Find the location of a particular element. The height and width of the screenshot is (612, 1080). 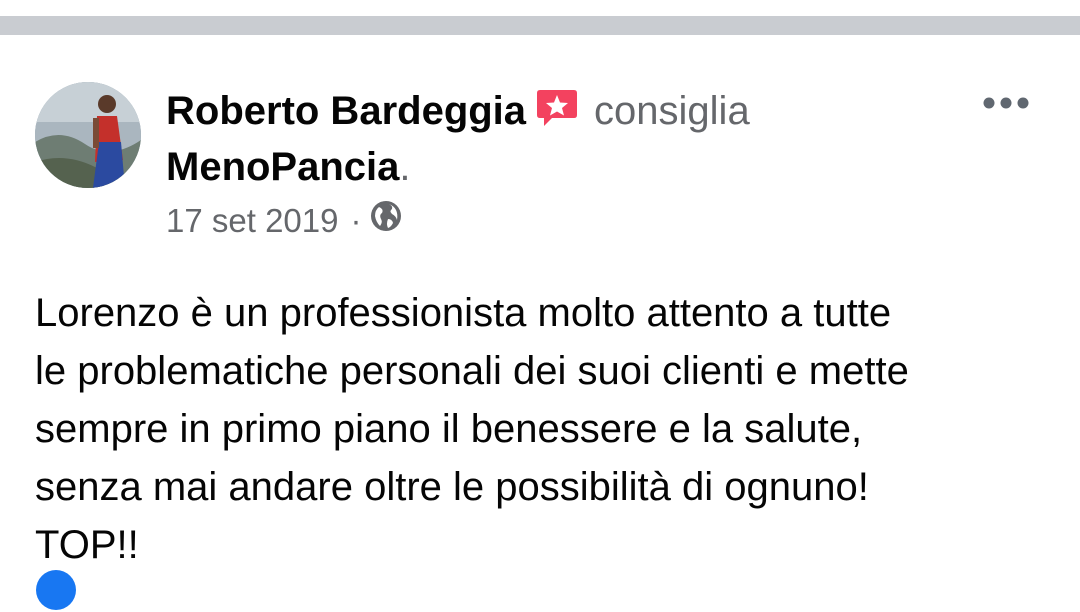

avatar is located at coordinates (88, 135).